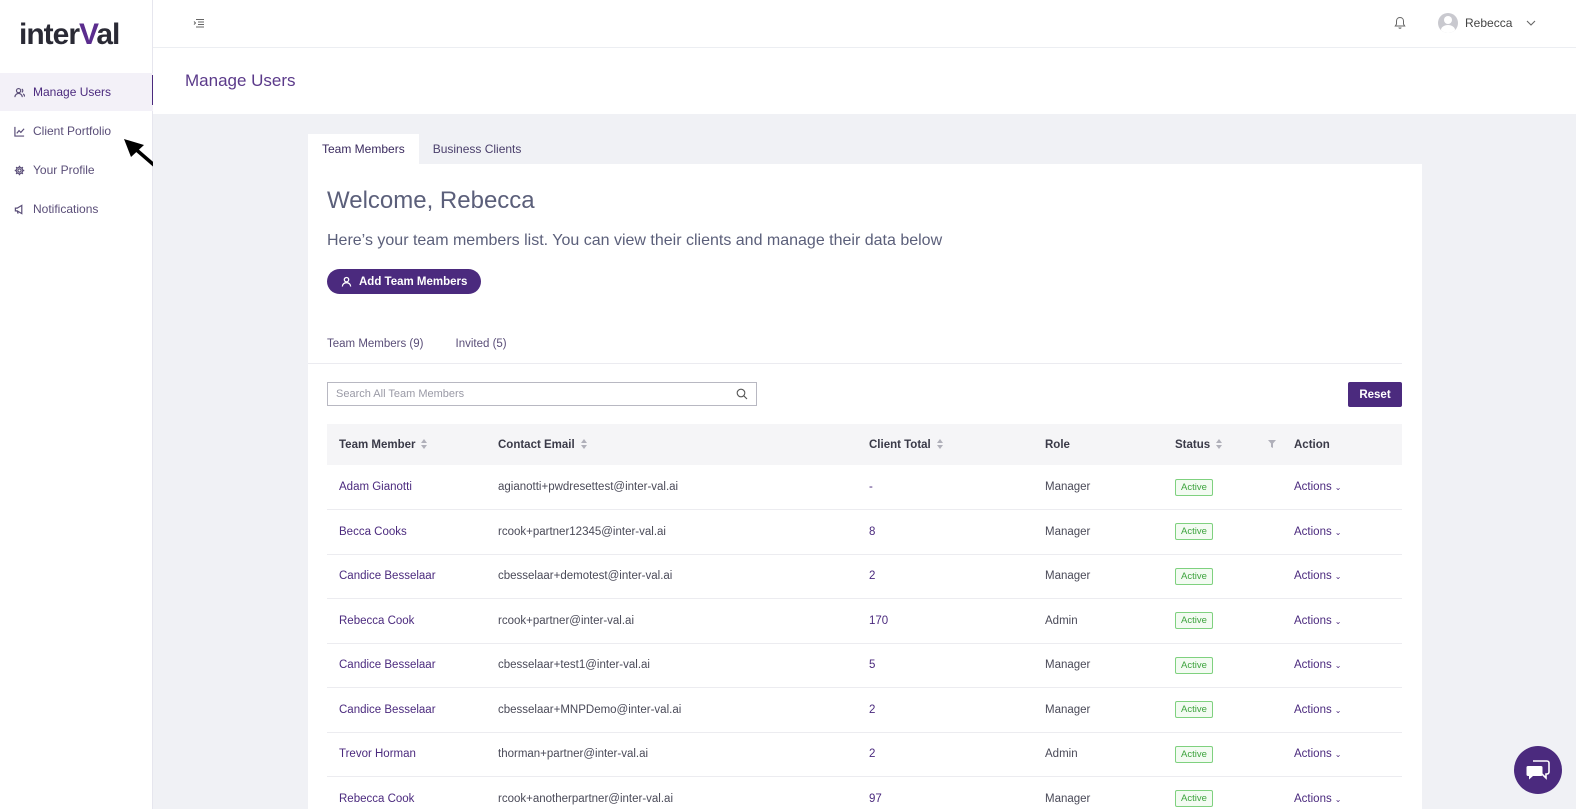 This screenshot has width=1576, height=809. I want to click on tab-team-members-count: Team Members (9), so click(375, 344).